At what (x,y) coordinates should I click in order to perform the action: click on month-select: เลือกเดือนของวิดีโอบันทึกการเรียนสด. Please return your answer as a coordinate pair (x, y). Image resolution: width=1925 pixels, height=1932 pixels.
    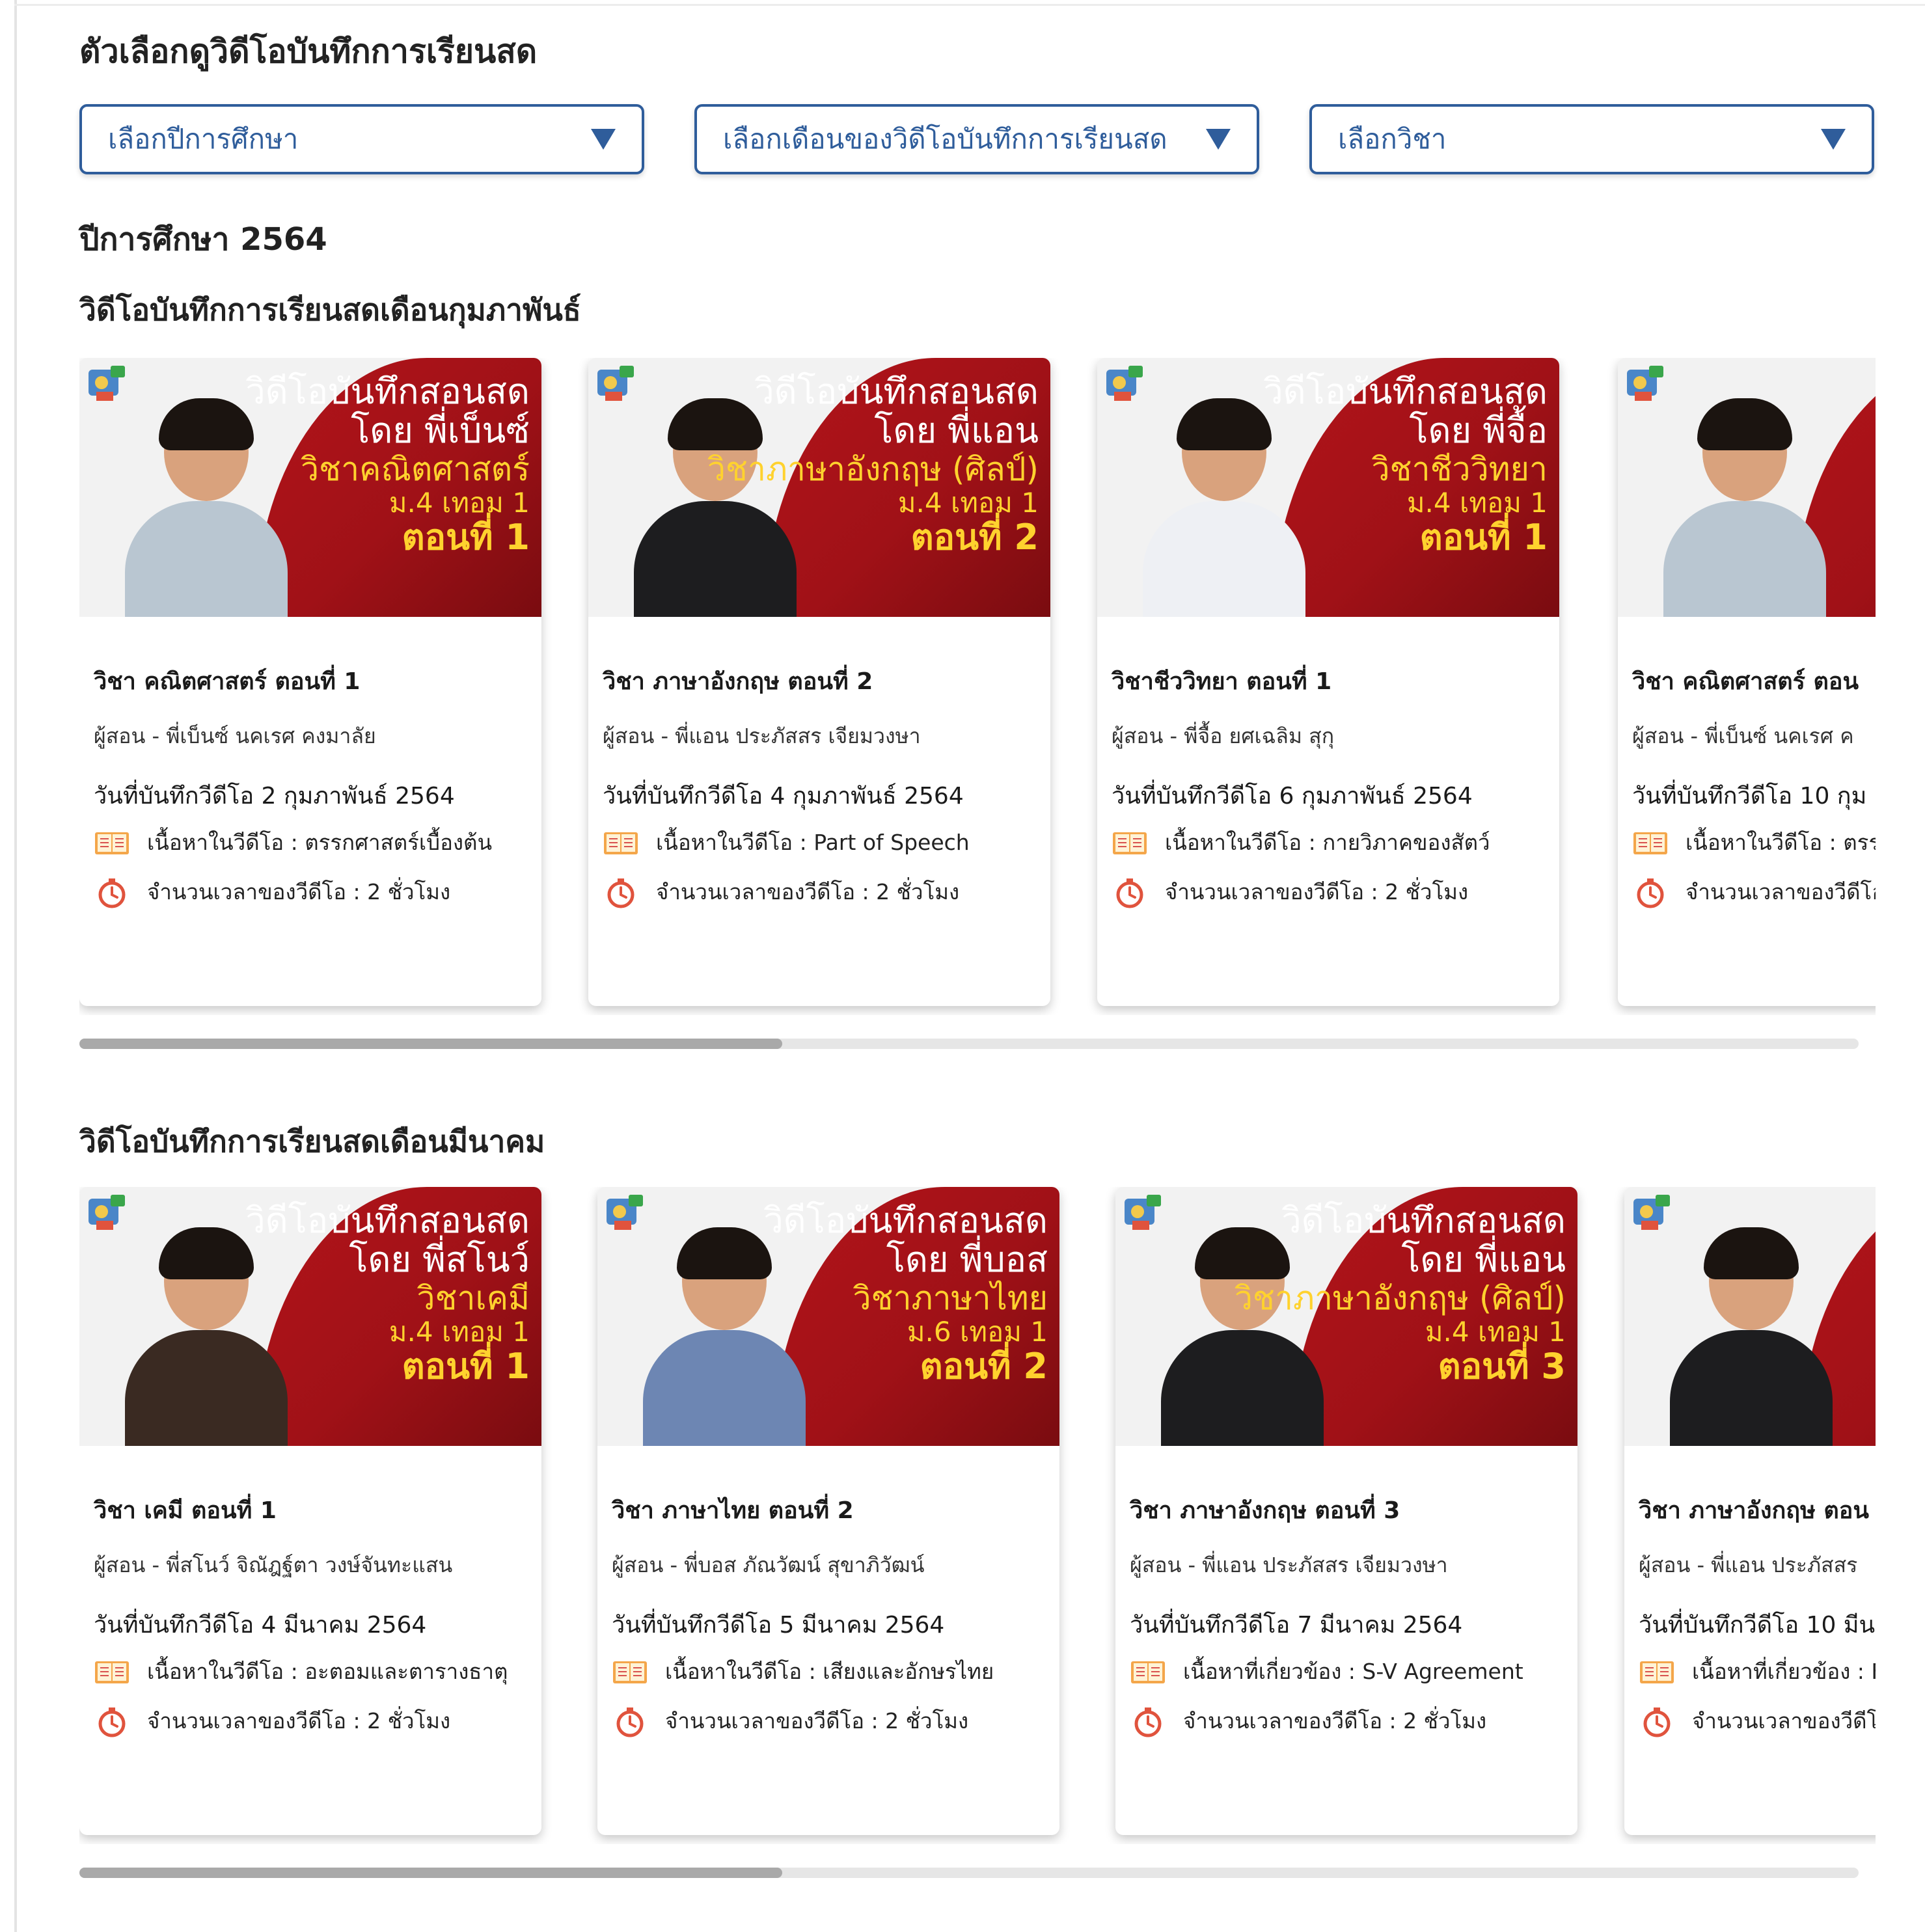
    Looking at the image, I should click on (976, 139).